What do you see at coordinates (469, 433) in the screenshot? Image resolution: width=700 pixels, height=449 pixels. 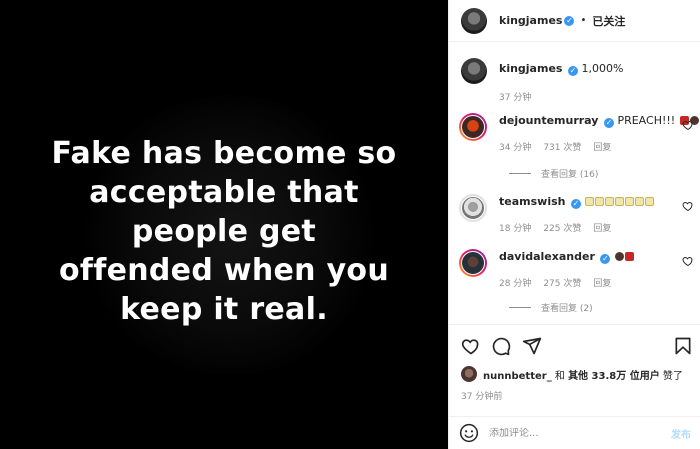 I see `emoji-icon` at bounding box center [469, 433].